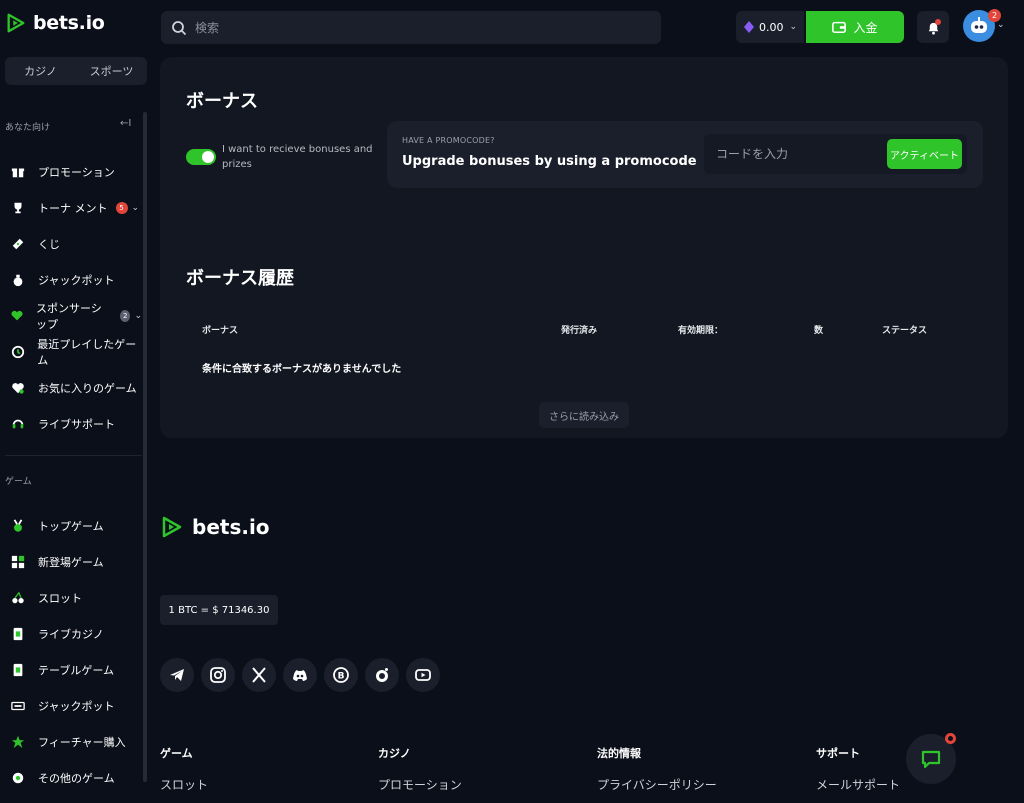 The width and height of the screenshot is (1024, 803). Describe the element at coordinates (865, 27) in the screenshot. I see `deposit-label: 入金` at that location.